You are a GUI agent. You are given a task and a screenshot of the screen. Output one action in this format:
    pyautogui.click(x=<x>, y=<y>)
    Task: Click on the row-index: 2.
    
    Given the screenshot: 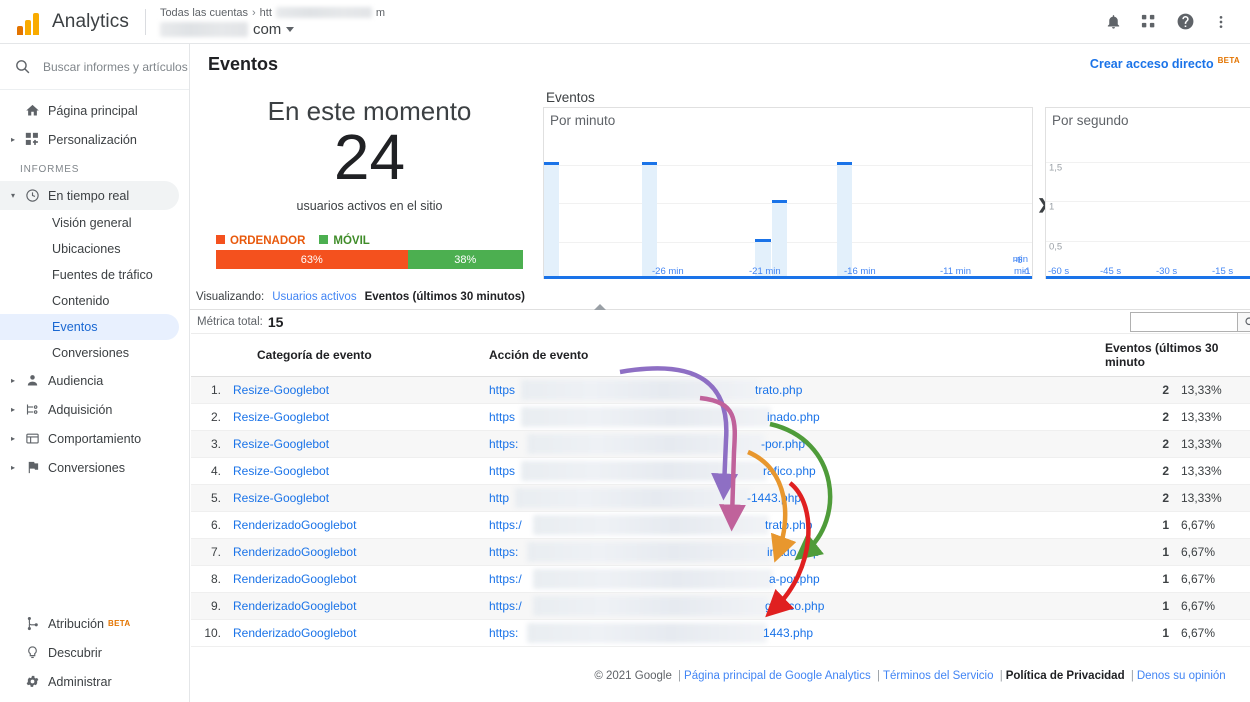 What is the action you would take?
    pyautogui.click(x=209, y=417)
    